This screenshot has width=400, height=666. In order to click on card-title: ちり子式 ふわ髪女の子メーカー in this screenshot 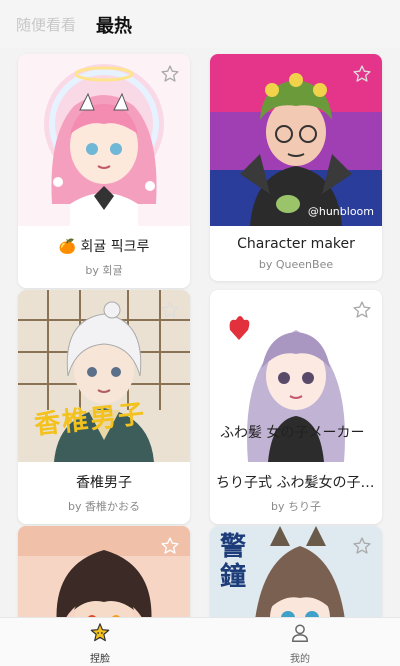, I will do `click(299, 483)`.